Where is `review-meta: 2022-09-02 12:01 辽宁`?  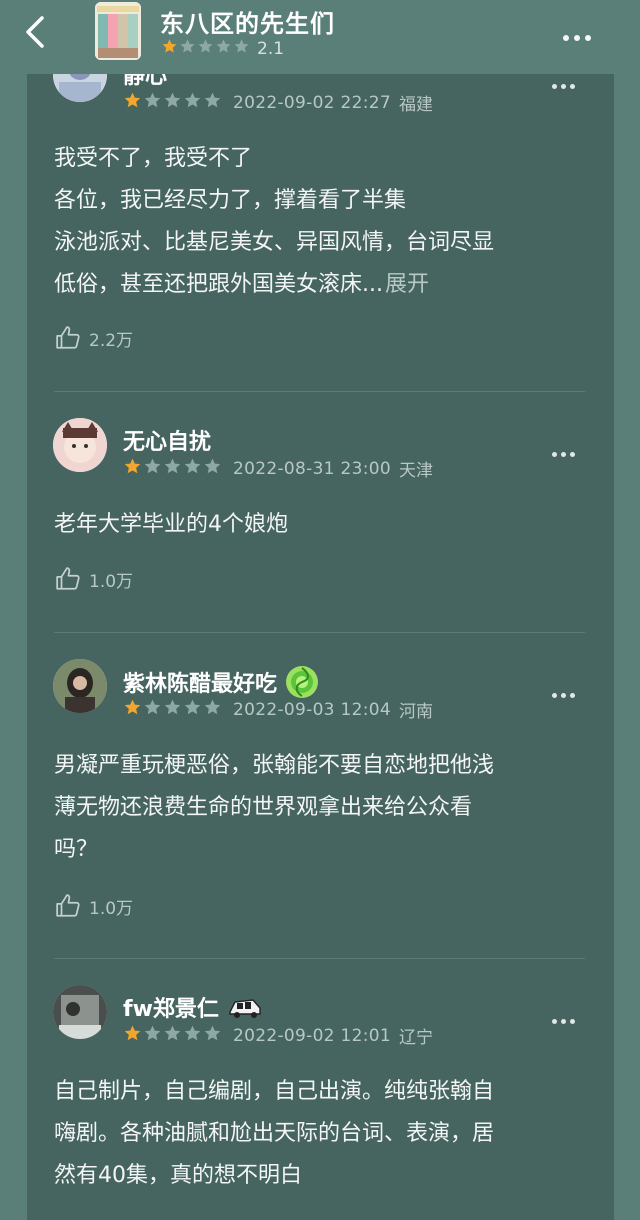 review-meta: 2022-09-02 12:01 辽宁 is located at coordinates (278, 1035).